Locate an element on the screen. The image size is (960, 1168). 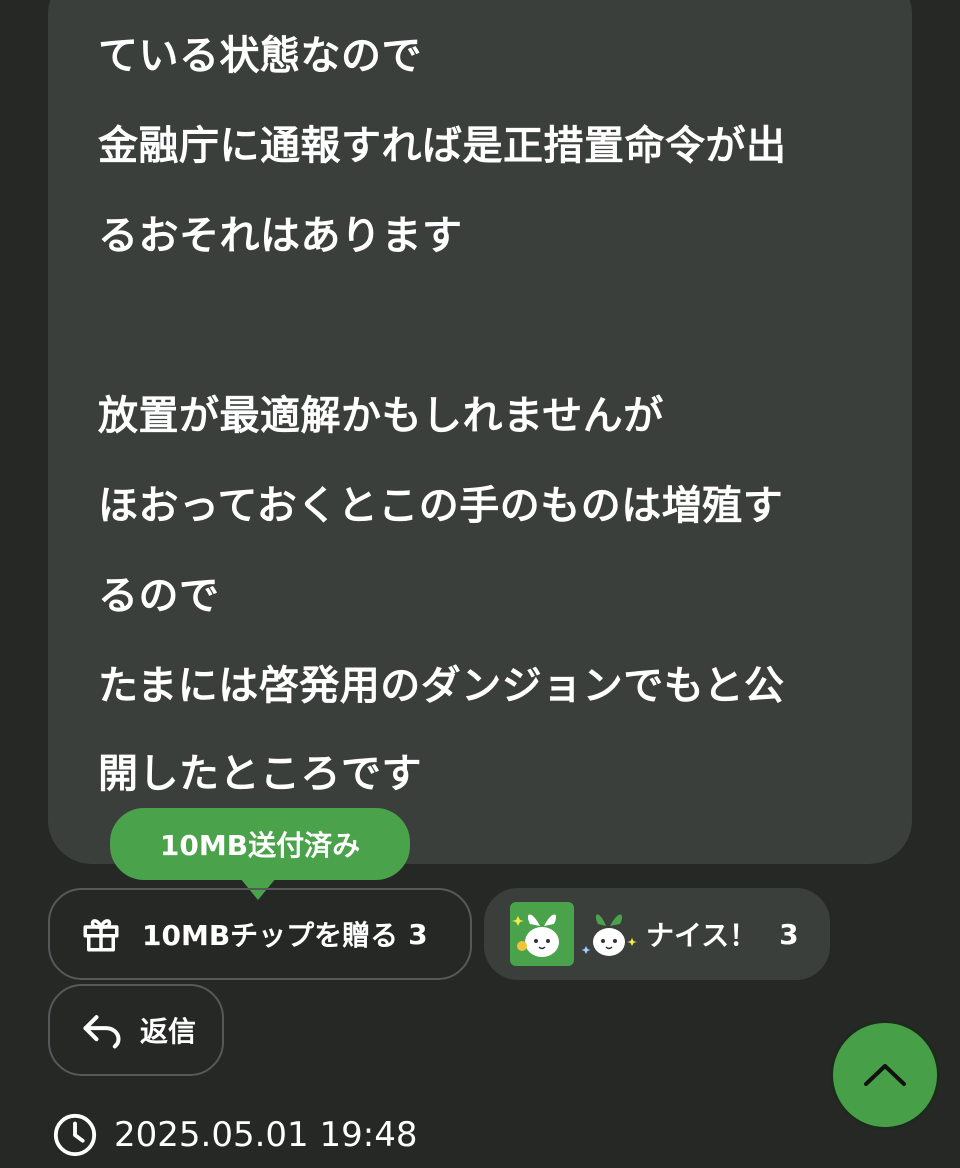
scroll-to-top-button is located at coordinates (885, 1075).